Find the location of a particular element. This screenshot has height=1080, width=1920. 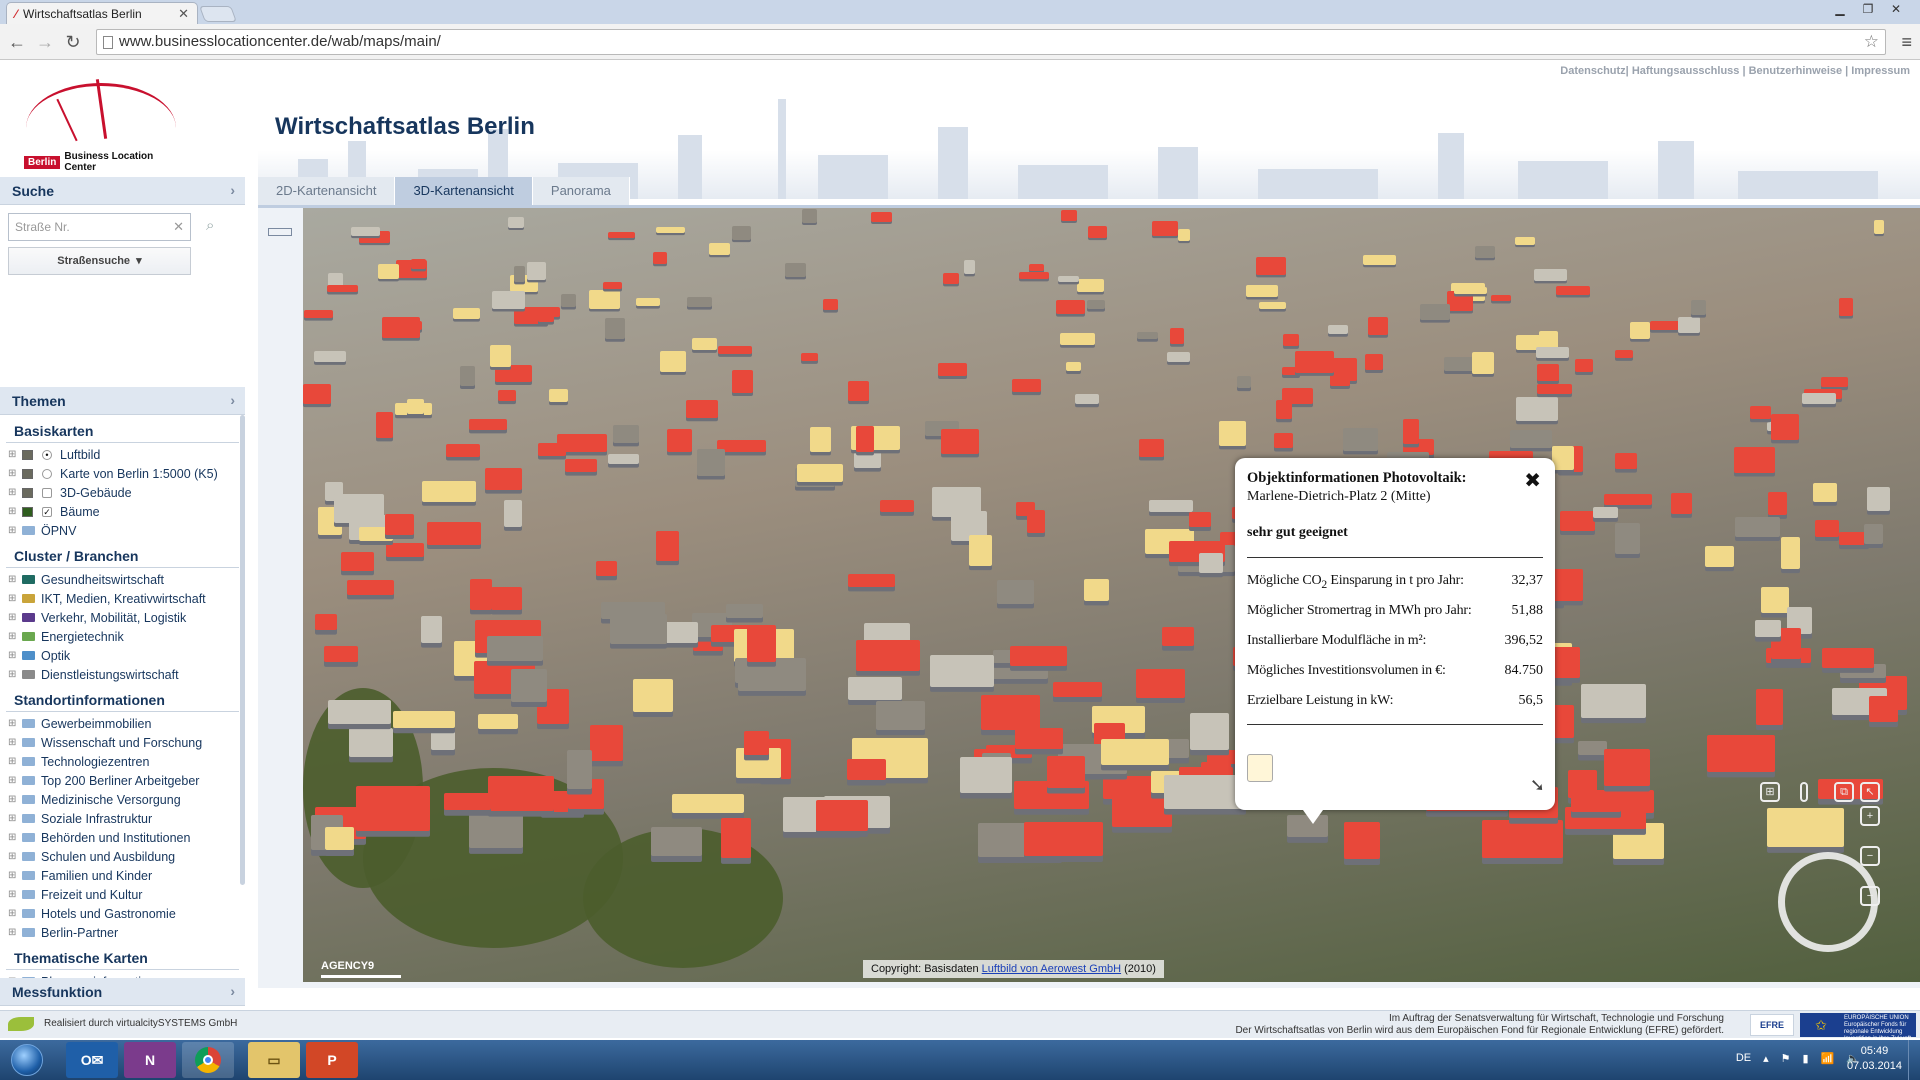

powerpoint-taskbar-icon: P is located at coordinates (332, 1060).